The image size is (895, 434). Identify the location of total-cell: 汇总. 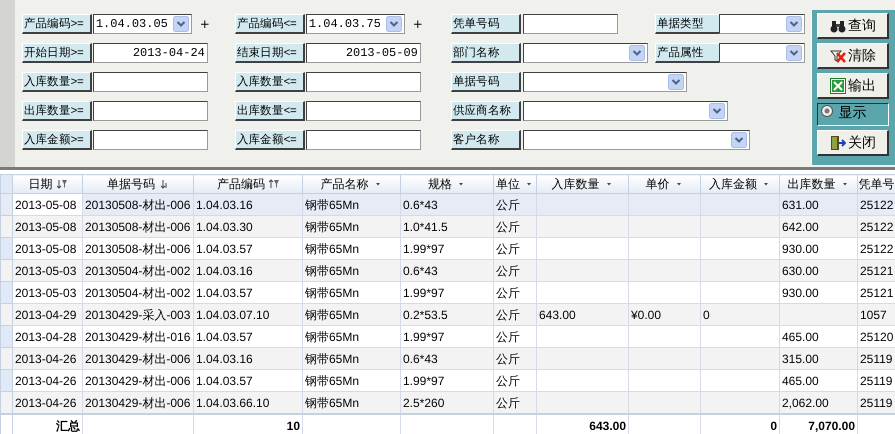
(47, 424).